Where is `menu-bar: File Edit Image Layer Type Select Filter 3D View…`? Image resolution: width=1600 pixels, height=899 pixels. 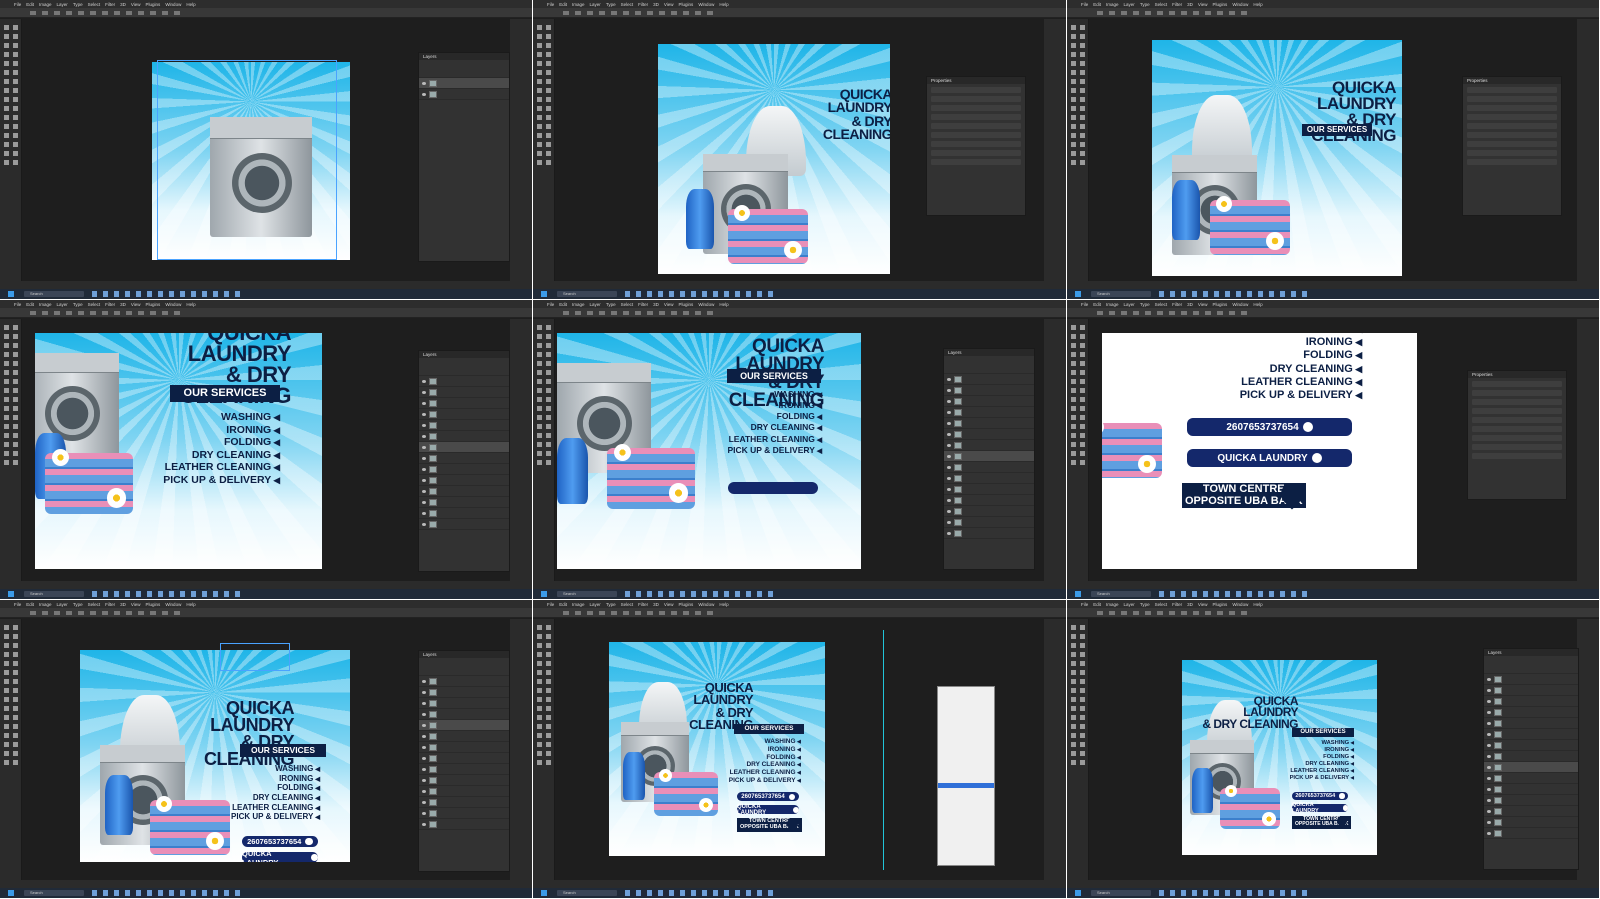
menu-bar: File Edit Image Layer Type Select Filter 3D View… is located at coordinates (799, 304).